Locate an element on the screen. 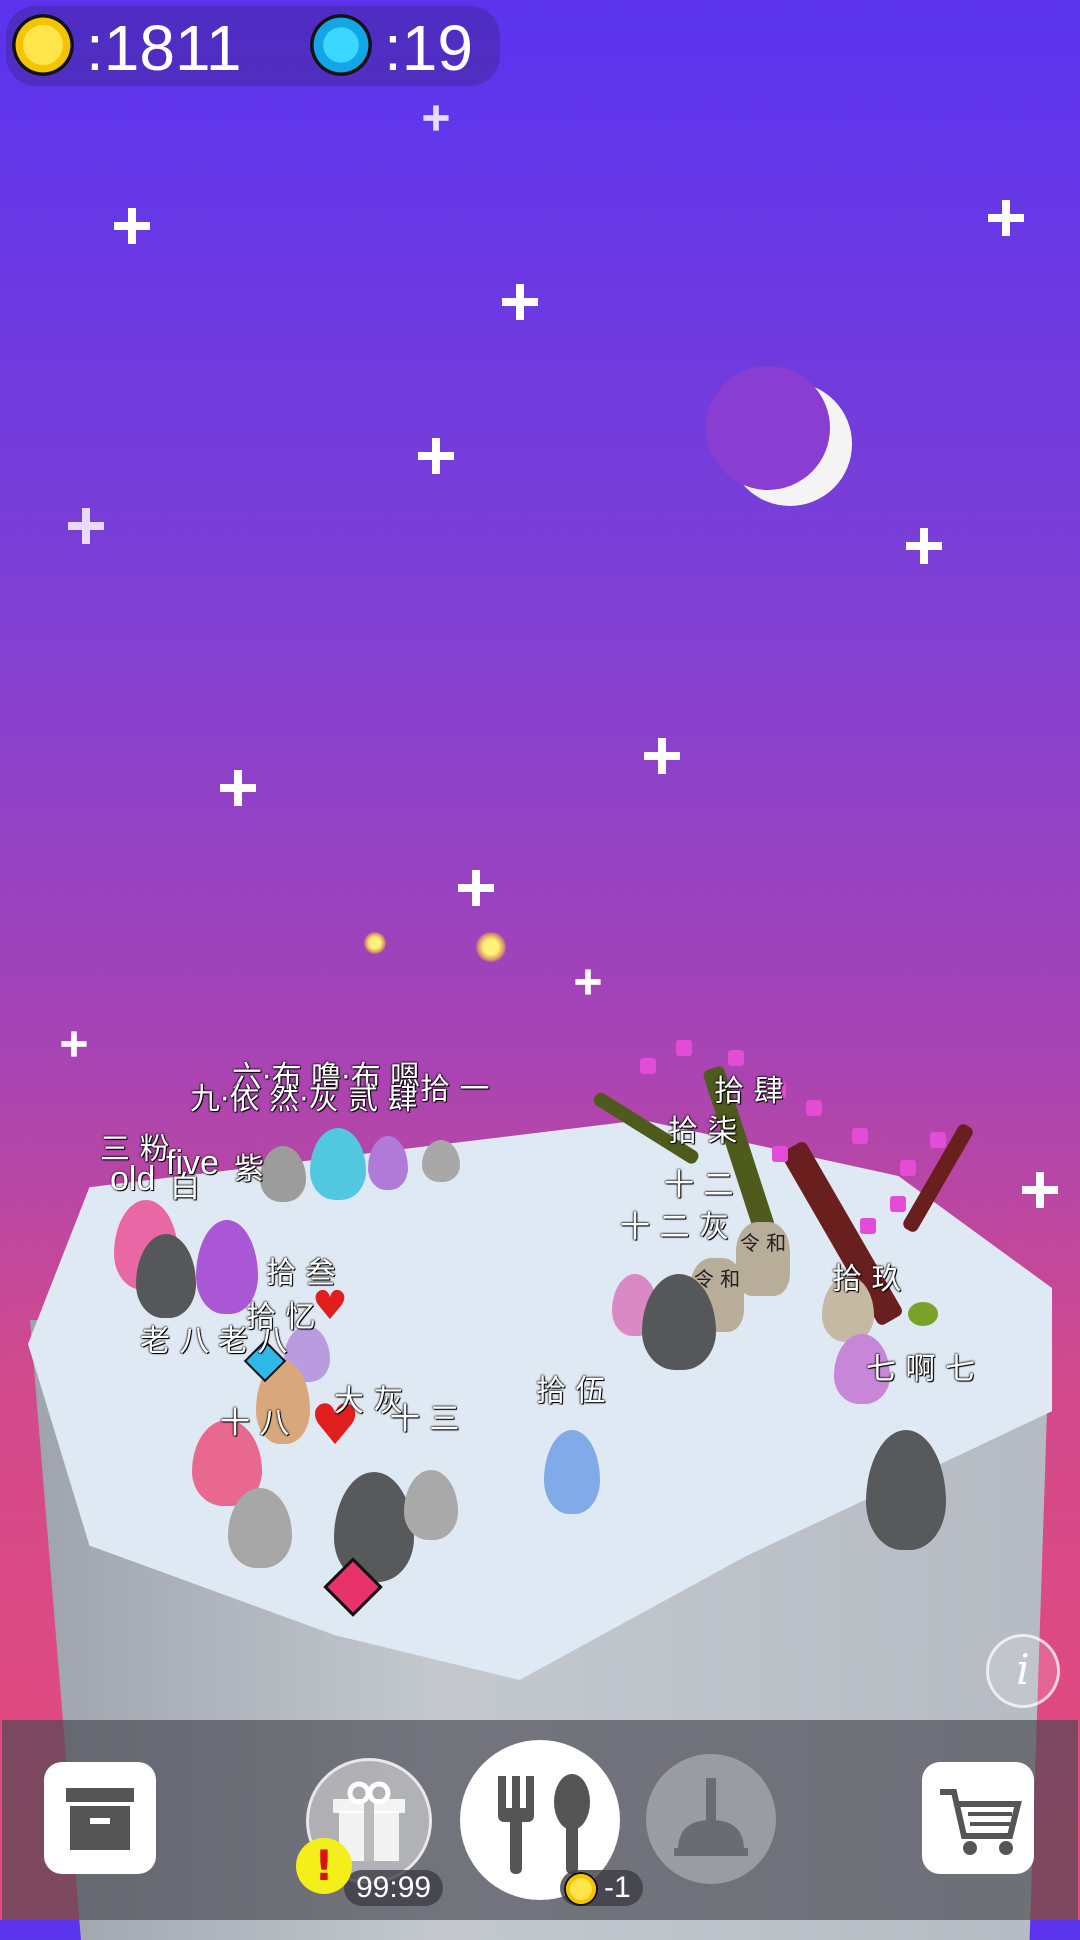  creature-name: 拾 伍 is located at coordinates (571, 1391).